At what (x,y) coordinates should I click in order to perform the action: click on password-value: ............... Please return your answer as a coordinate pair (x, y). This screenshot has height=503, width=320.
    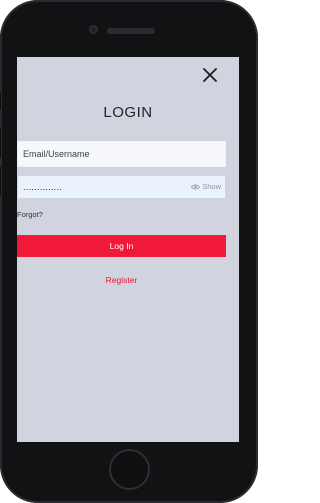
    Looking at the image, I should click on (42, 187).